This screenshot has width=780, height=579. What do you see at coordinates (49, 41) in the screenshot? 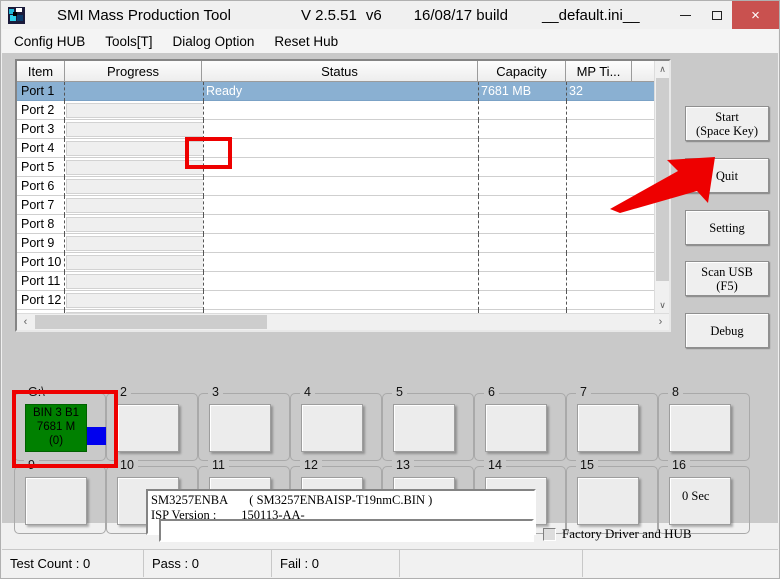
I see `menu-item-config-hub: Config HUB` at bounding box center [49, 41].